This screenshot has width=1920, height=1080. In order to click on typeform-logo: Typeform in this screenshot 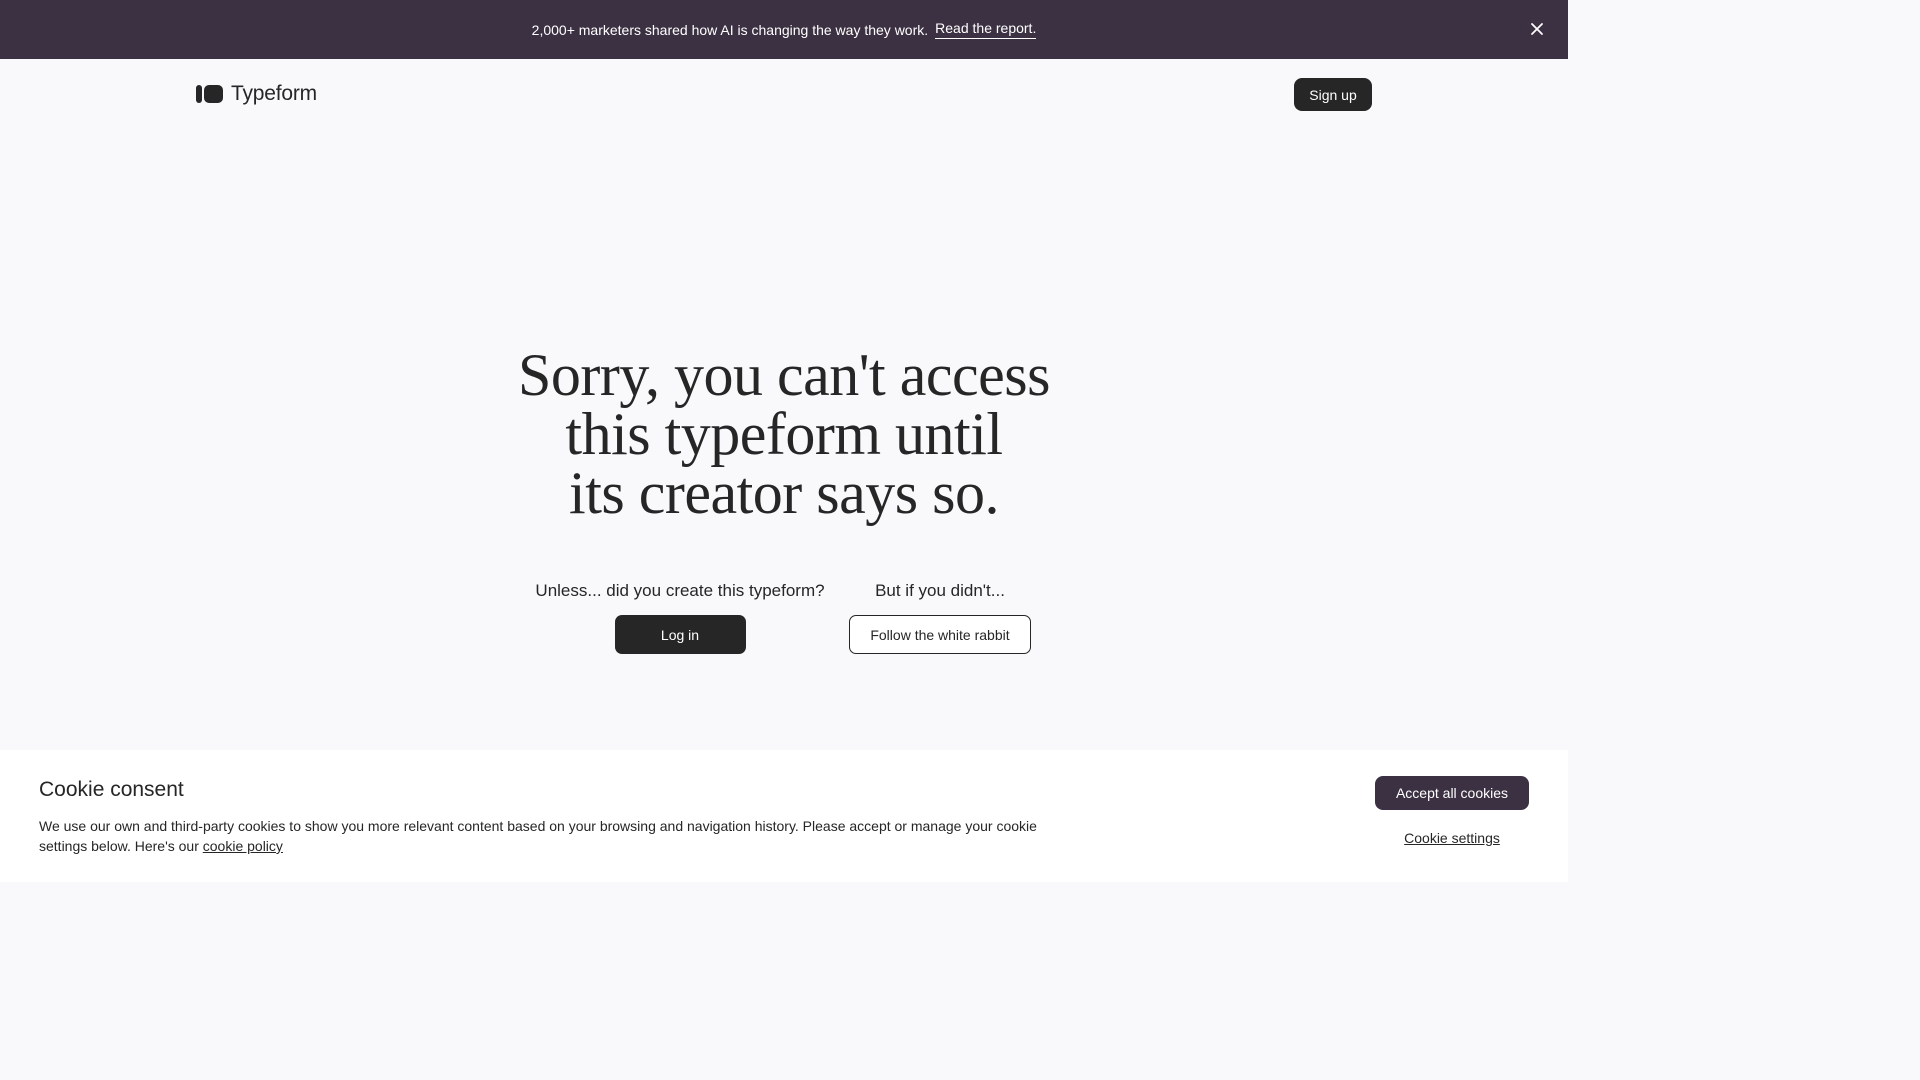, I will do `click(256, 94)`.